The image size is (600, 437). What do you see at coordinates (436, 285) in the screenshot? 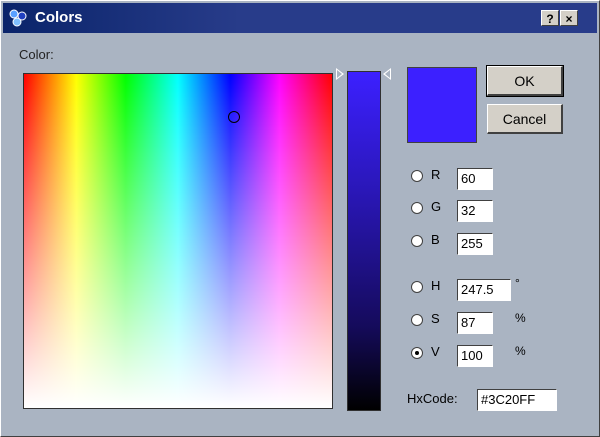
I see `label-h: H` at bounding box center [436, 285].